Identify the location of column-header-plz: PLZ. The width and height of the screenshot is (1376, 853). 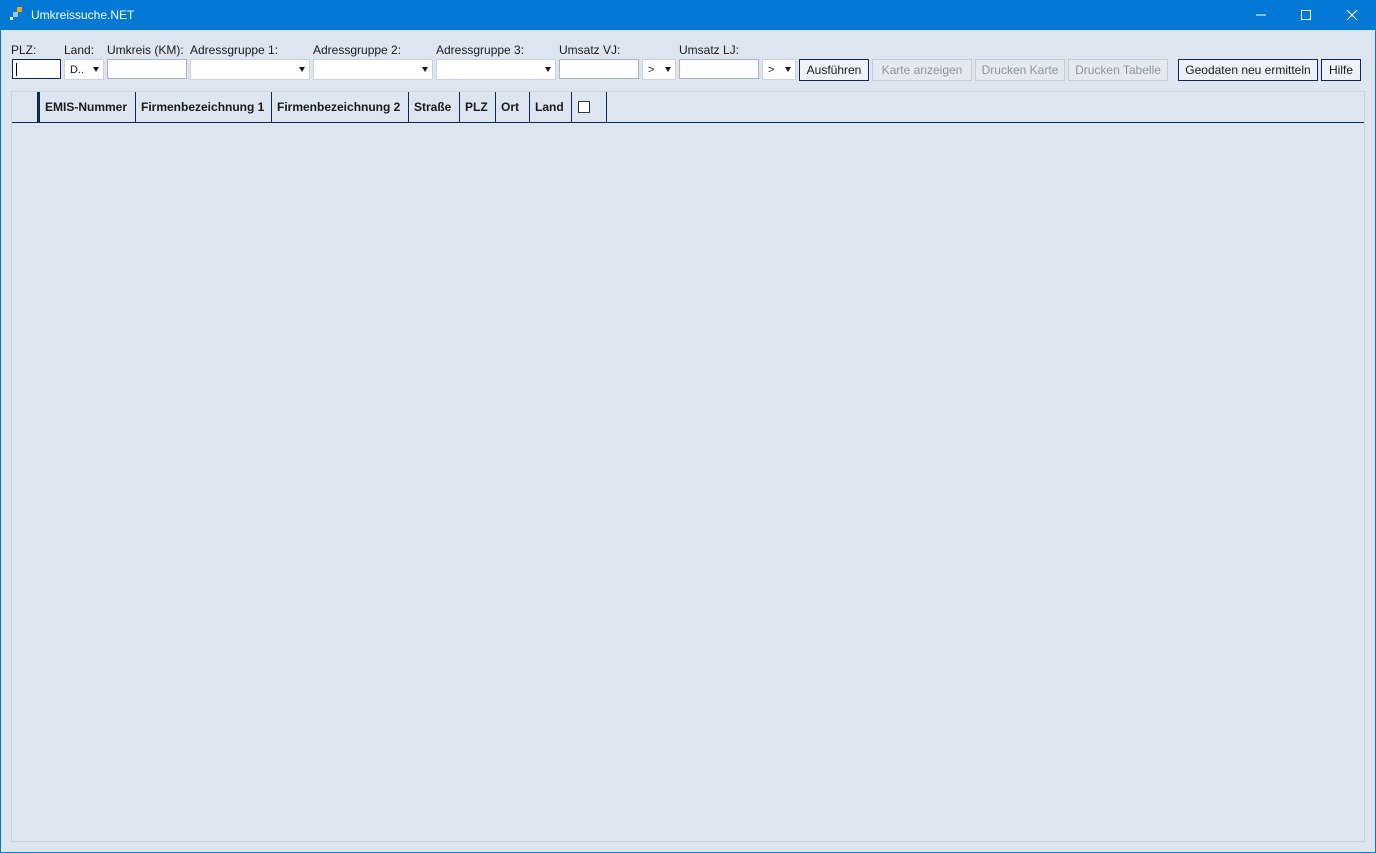
(478, 107).